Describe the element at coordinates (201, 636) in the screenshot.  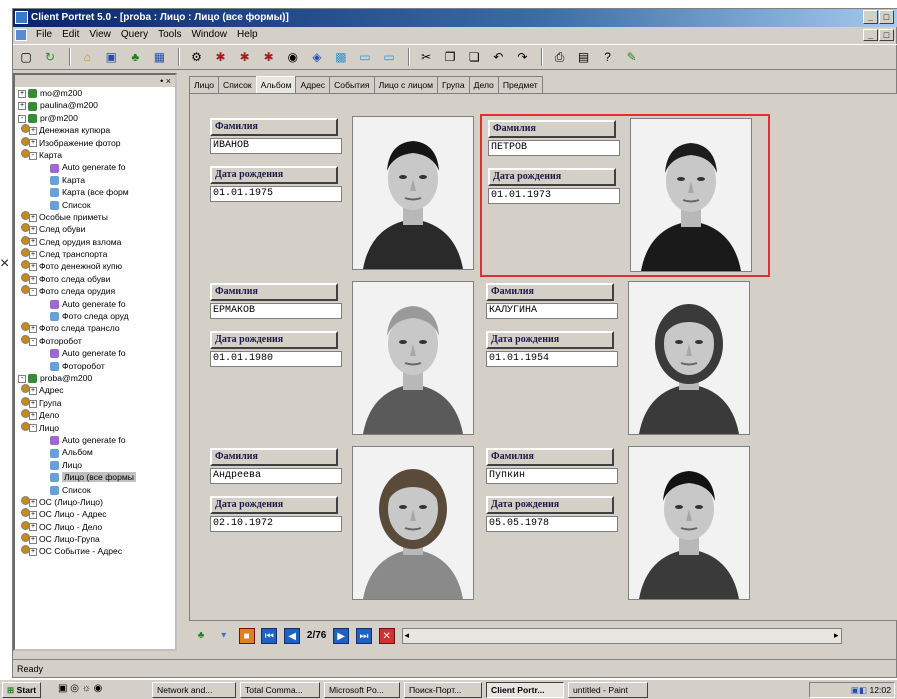
I see `navigator-tree-icon: ♣` at that location.